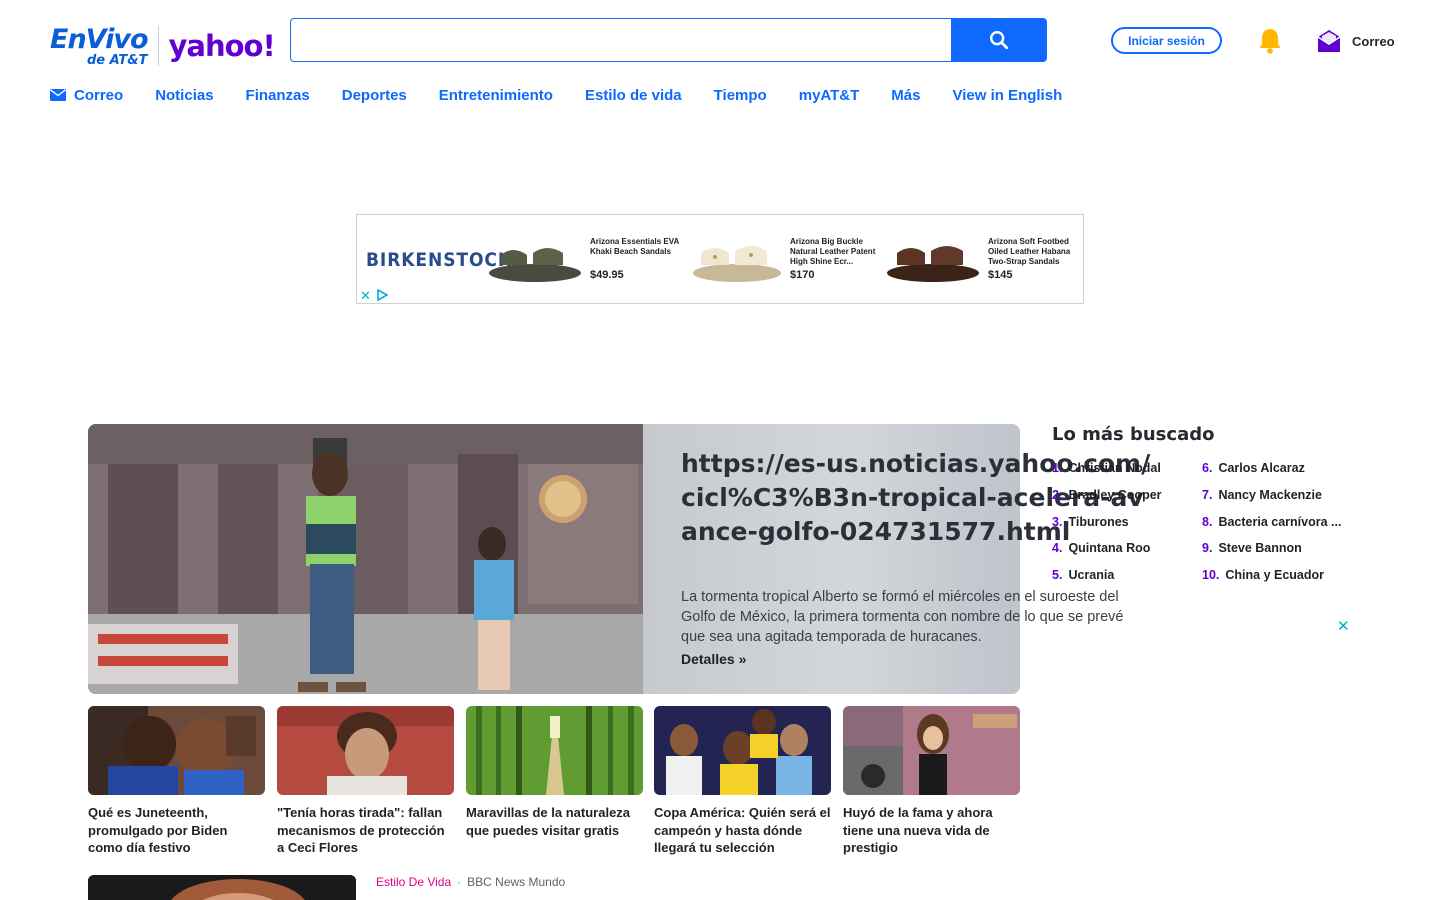 The height and width of the screenshot is (900, 1440). I want to click on trending-label: Steve Bannon, so click(1260, 548).